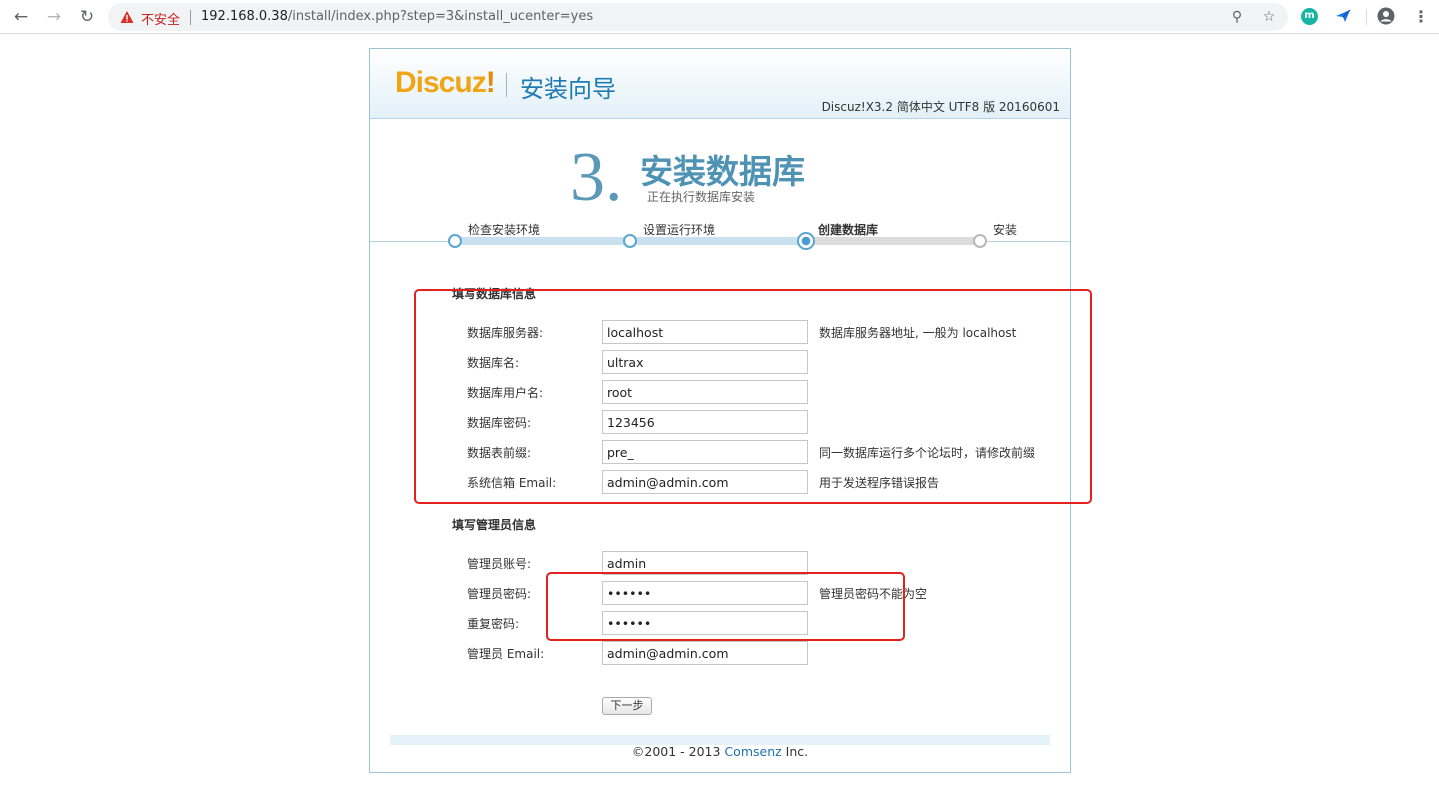 Image resolution: width=1439 pixels, height=812 pixels. Describe the element at coordinates (499, 594) in the screenshot. I see `admin-password-label: 管理员密码:` at that location.